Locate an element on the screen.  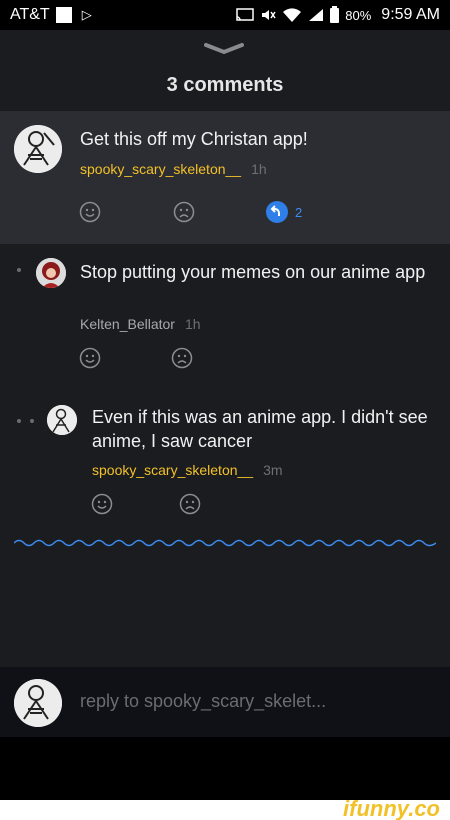
signal-icon is located at coordinates (316, 15).